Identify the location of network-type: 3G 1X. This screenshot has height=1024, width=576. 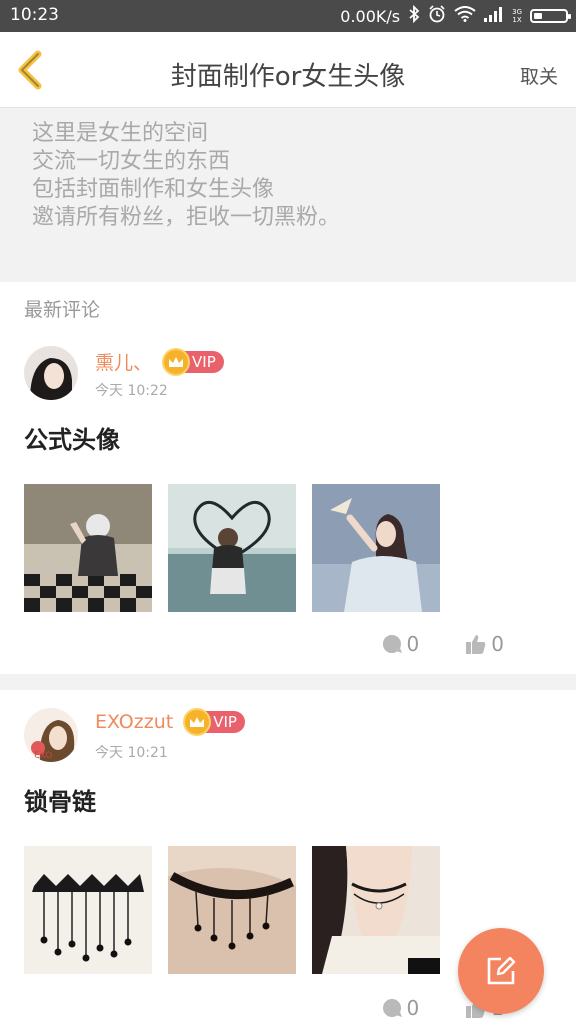
(517, 16).